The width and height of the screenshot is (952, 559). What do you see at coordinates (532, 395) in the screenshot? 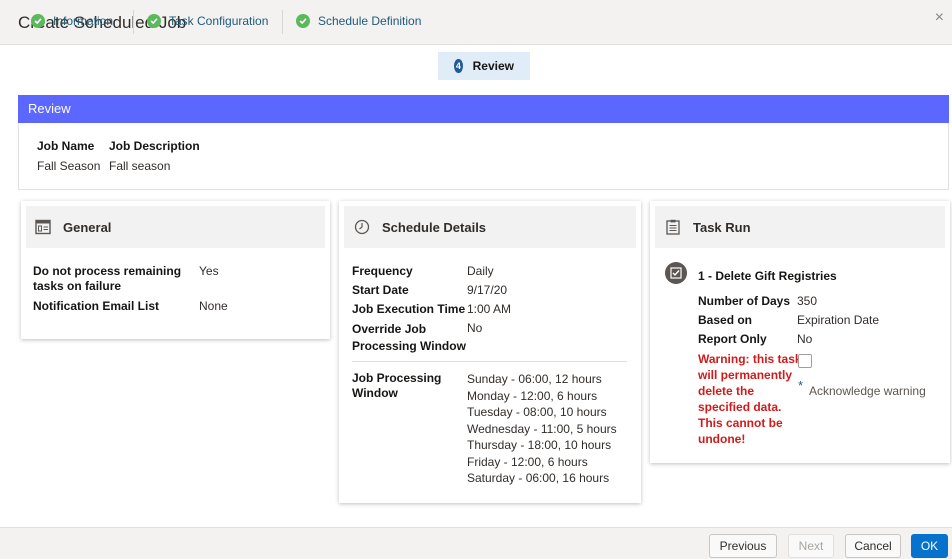
I see `window-entry: Monday - 12:00, 6 hours` at bounding box center [532, 395].